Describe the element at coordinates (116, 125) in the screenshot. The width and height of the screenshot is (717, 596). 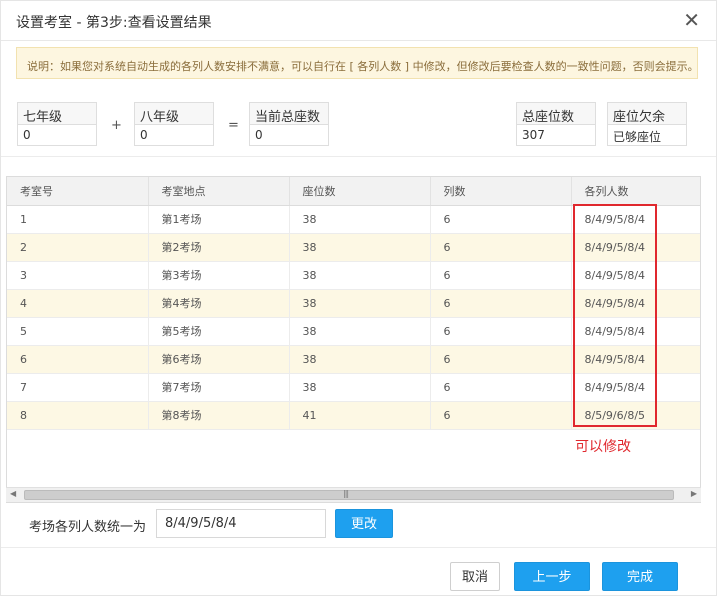
I see `plus-sign: +` at that location.